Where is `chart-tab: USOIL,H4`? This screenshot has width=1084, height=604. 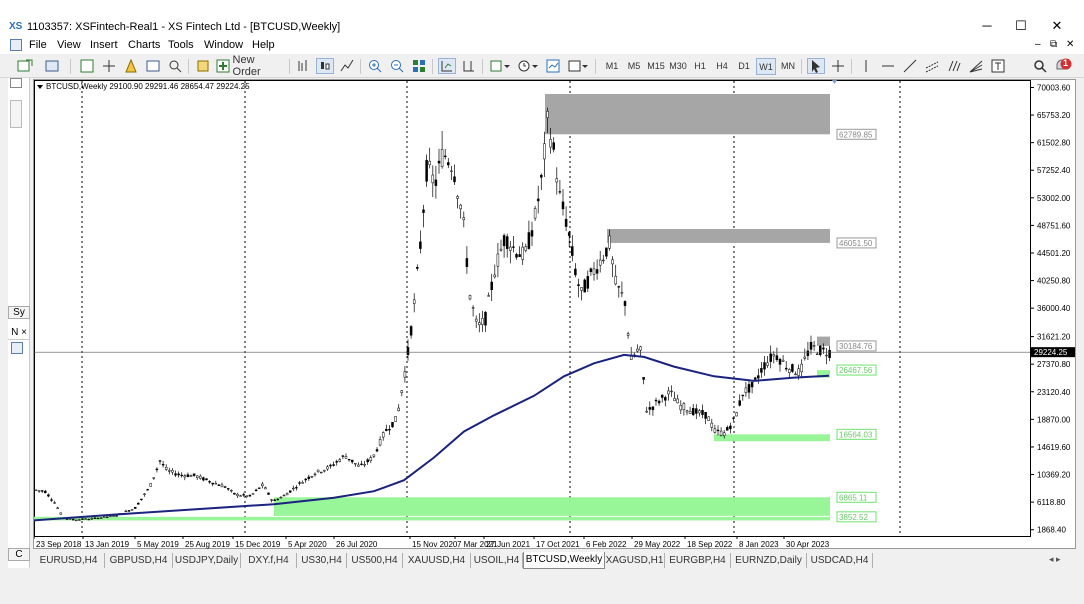 chart-tab: USOIL,H4 is located at coordinates (497, 560).